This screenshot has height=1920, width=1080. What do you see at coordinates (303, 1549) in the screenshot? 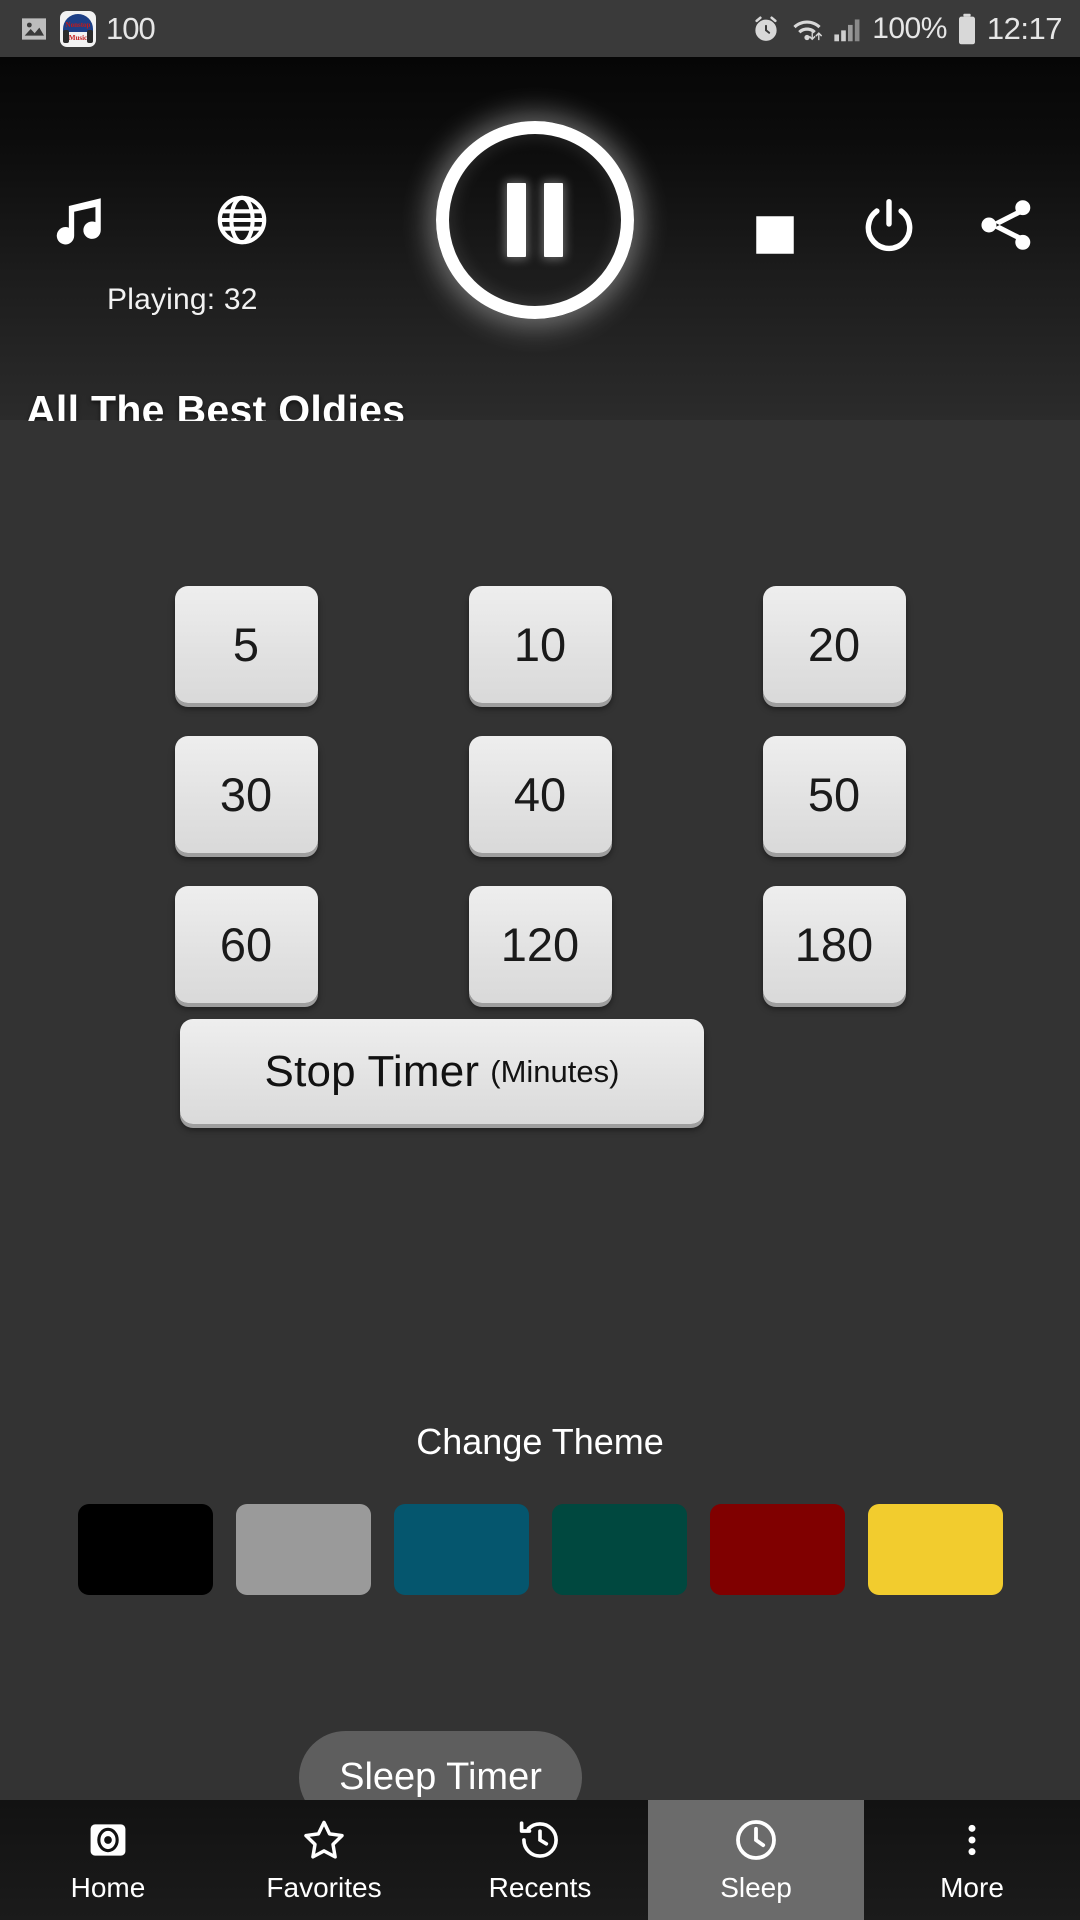
I see `theme-swatch-gray` at bounding box center [303, 1549].